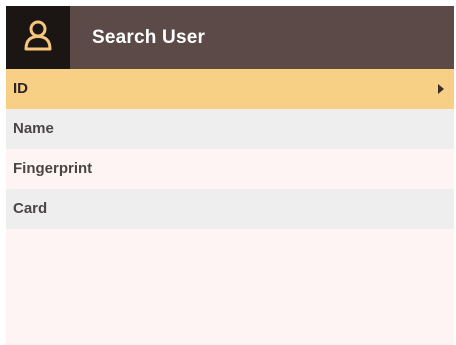 This screenshot has width=456, height=345. I want to click on menu-item-card: Card, so click(230, 209).